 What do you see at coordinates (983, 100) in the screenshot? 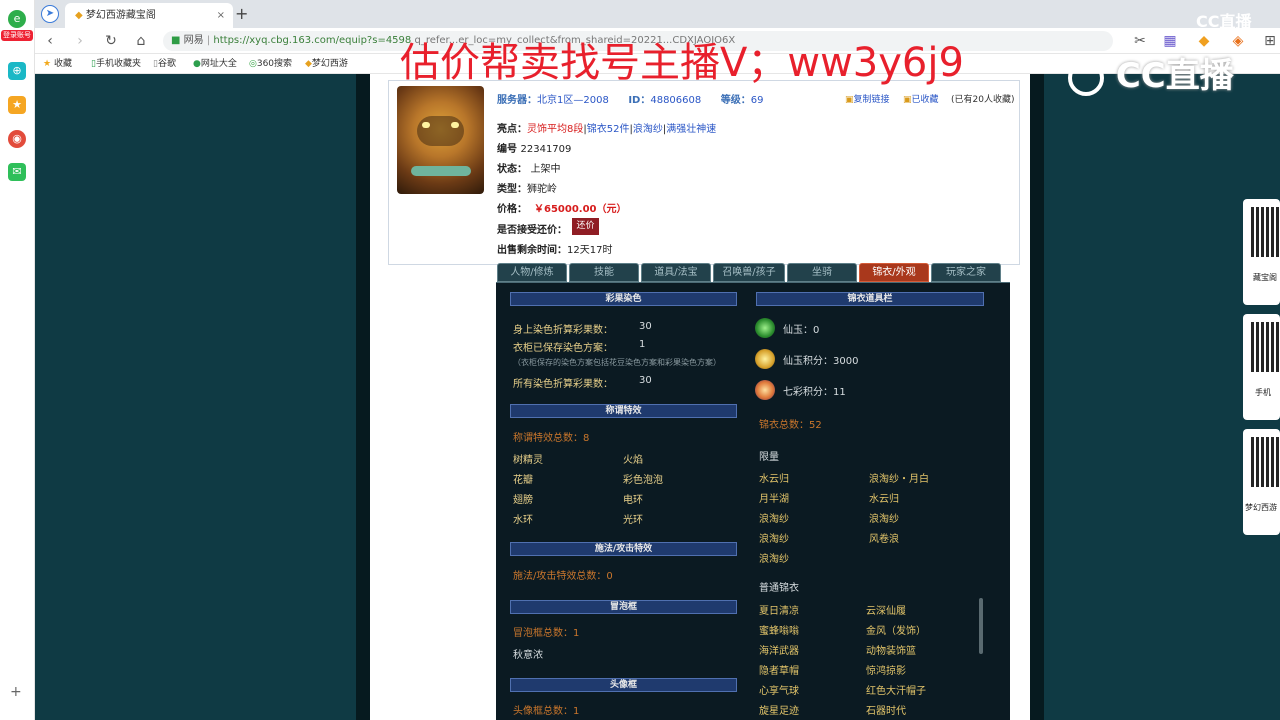
I see `collect-count: (已有20人收藏)` at bounding box center [983, 100].